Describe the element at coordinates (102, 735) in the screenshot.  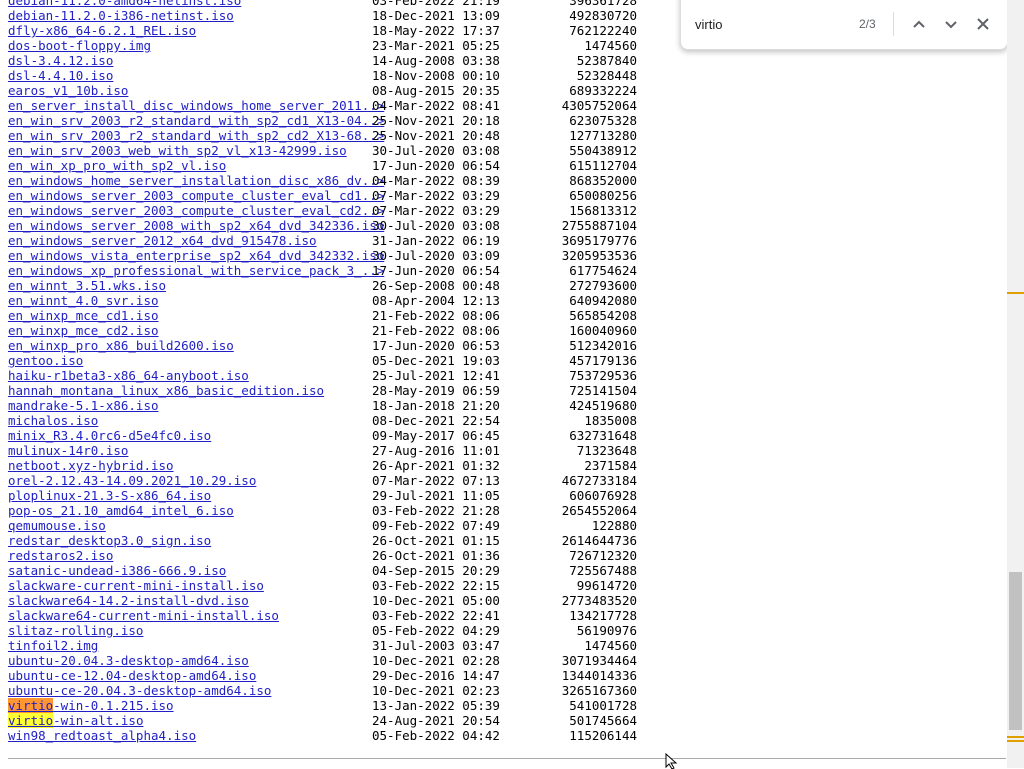
I see `file-link: win98_redtoast_alpha4.iso` at that location.